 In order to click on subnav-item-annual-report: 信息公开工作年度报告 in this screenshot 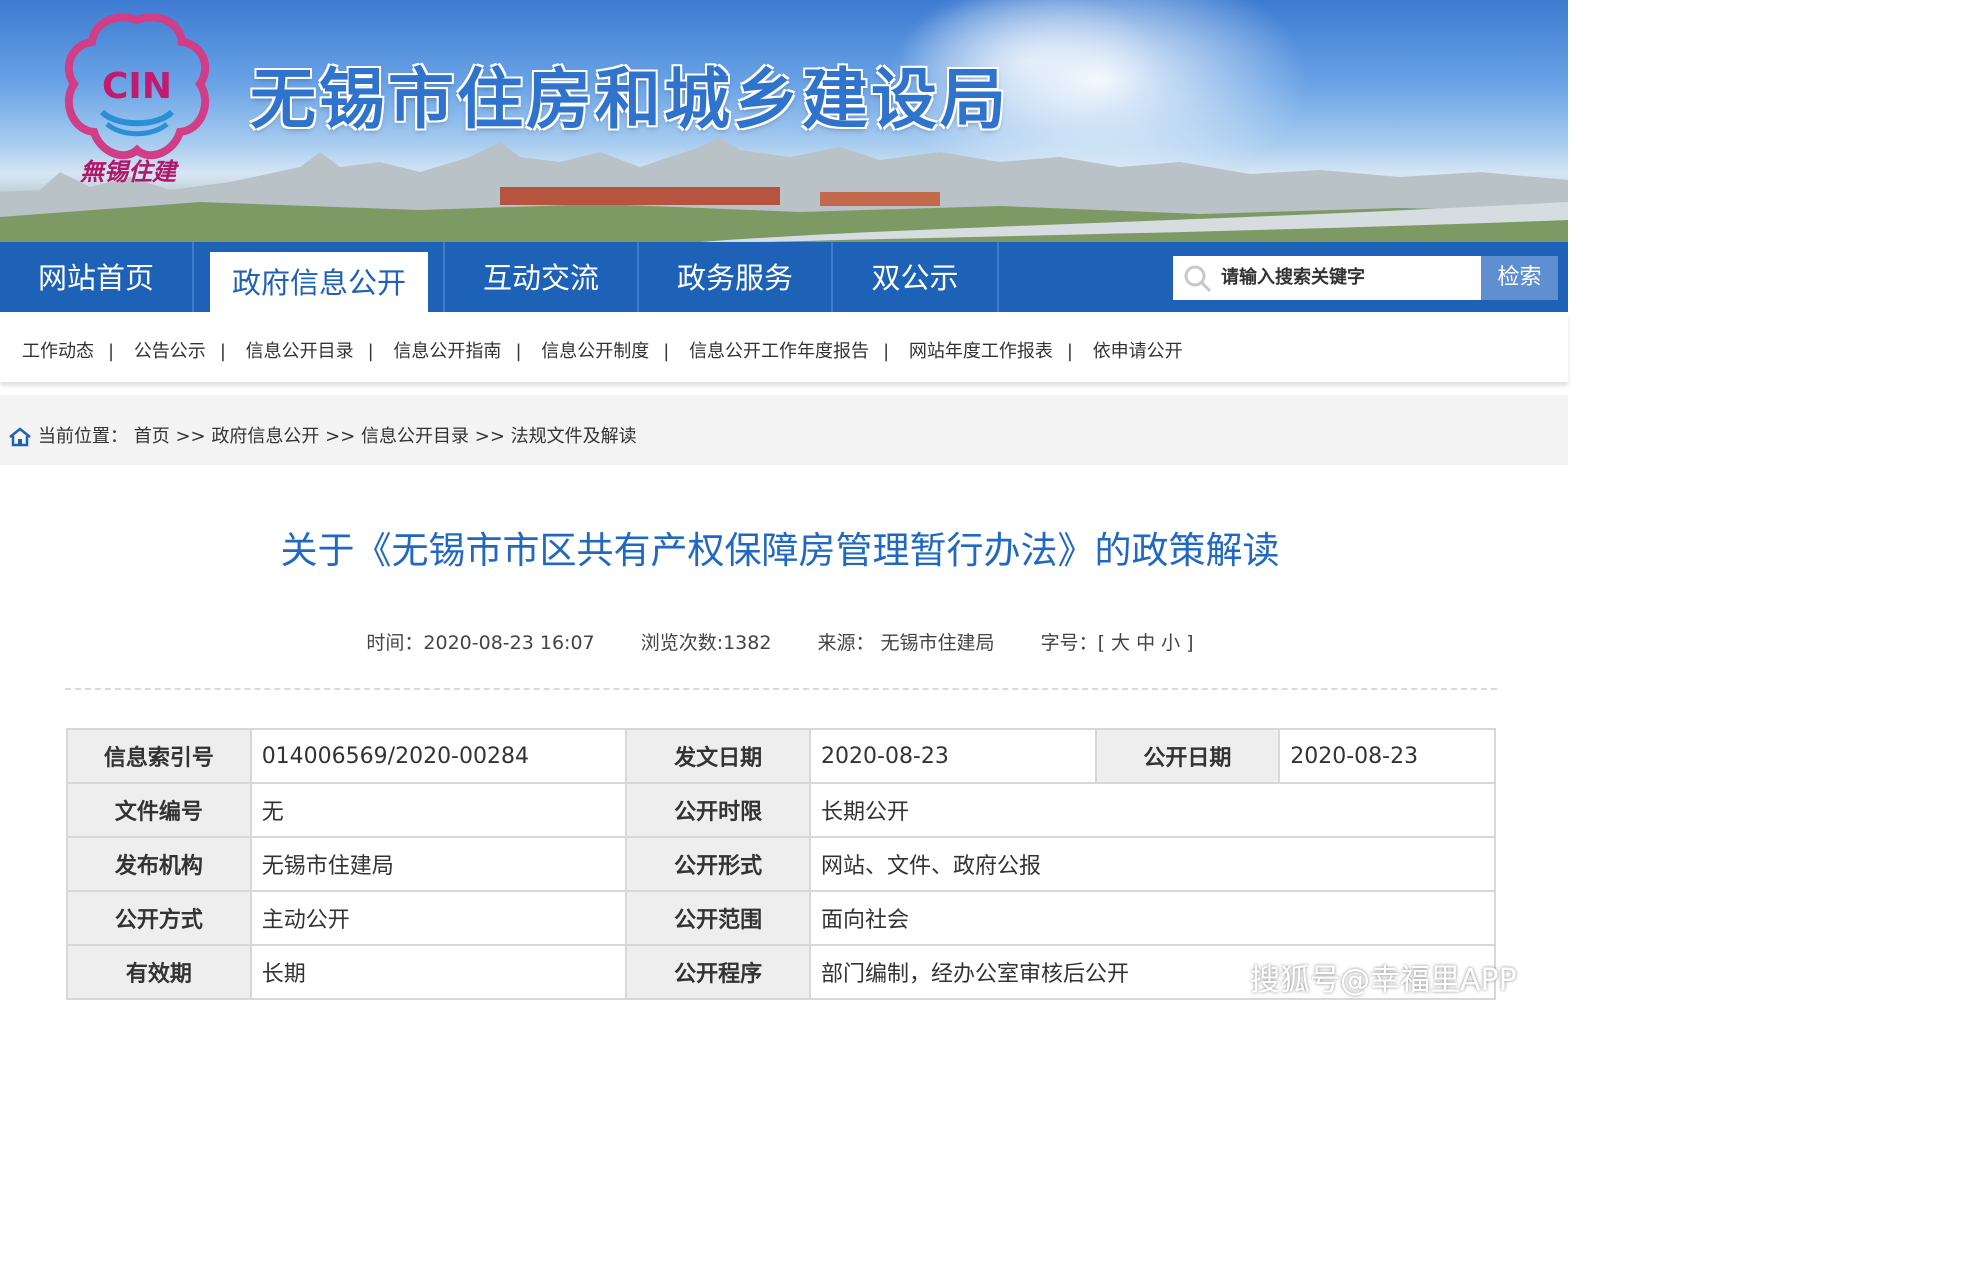, I will do `click(779, 351)`.